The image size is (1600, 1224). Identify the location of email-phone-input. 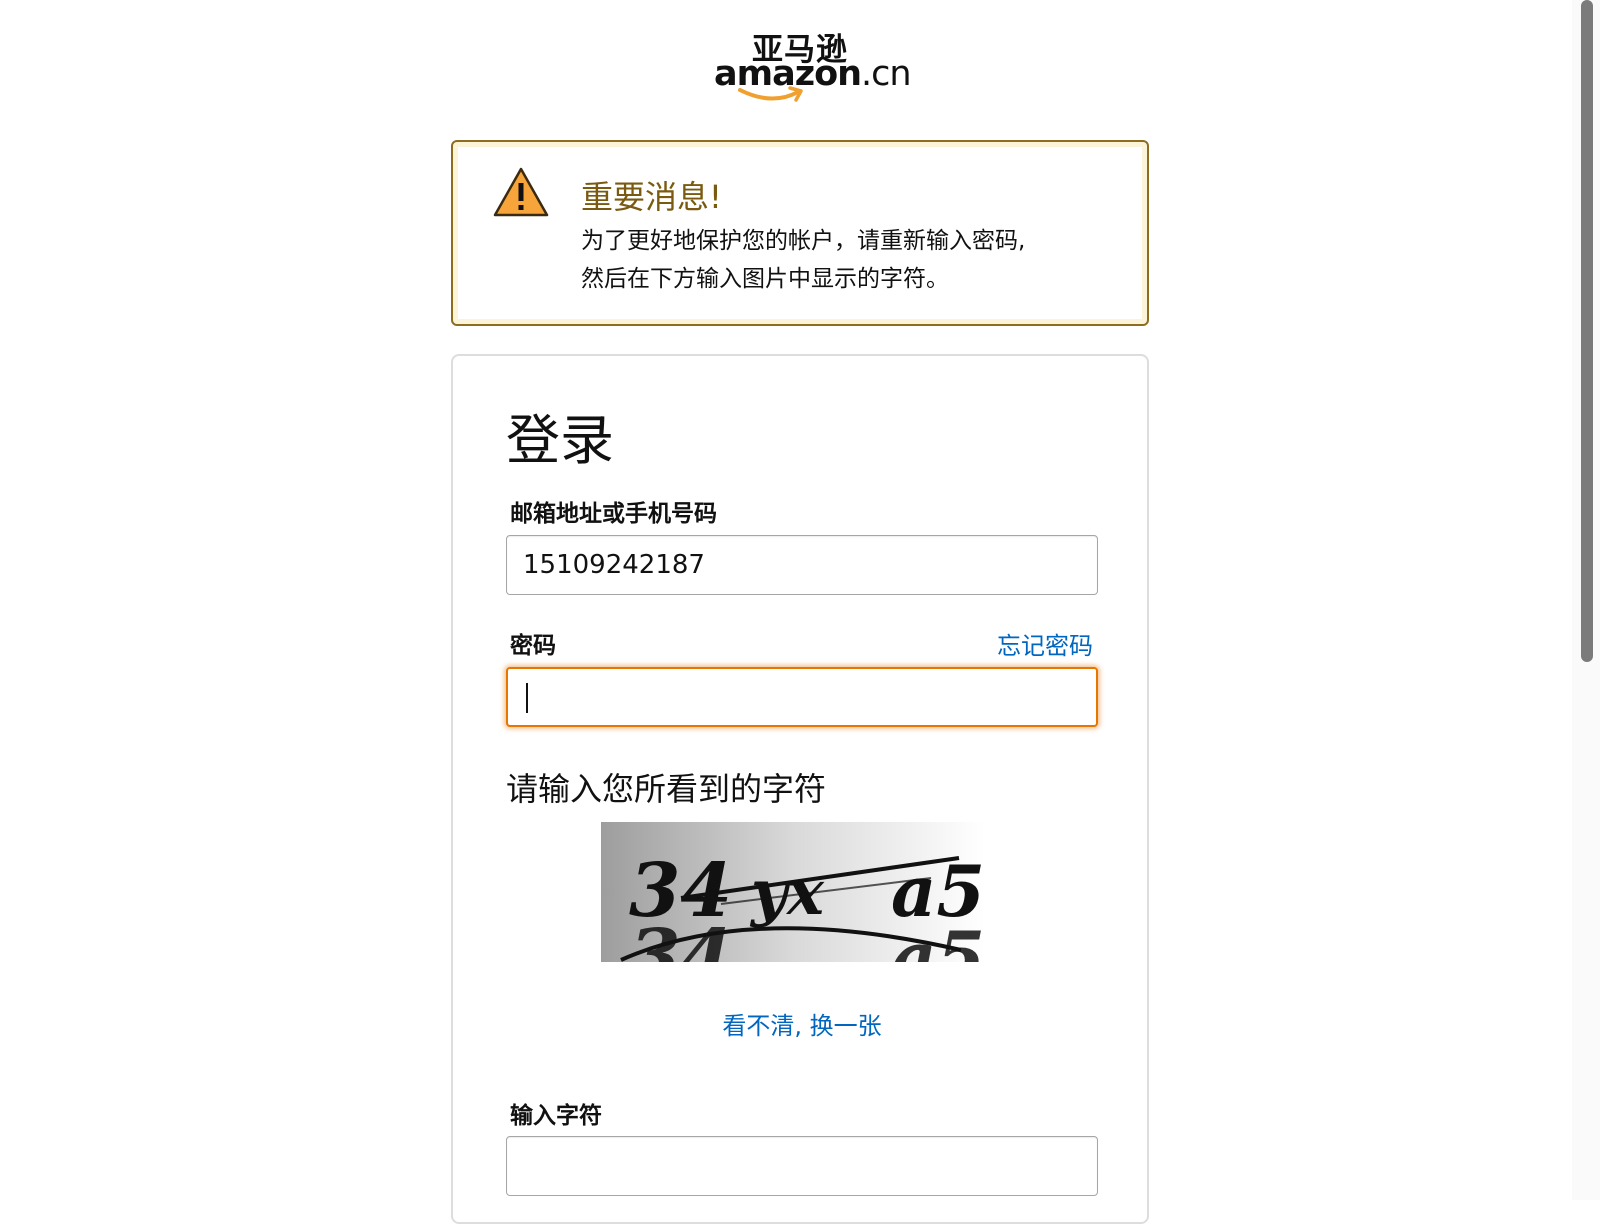
(802, 565).